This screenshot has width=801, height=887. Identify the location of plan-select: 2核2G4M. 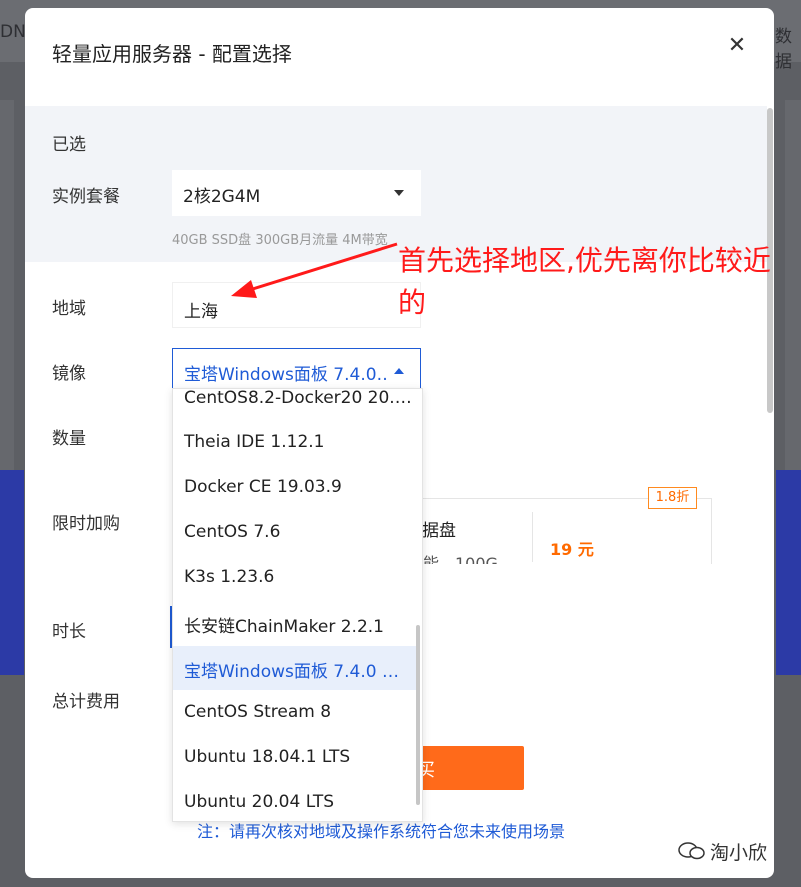
(296, 193).